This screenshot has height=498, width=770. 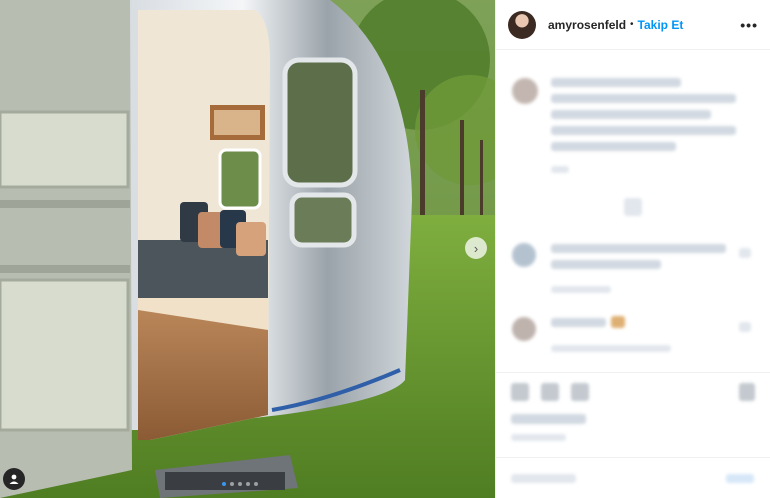 I want to click on chevron-right-icon: ›, so click(x=476, y=248).